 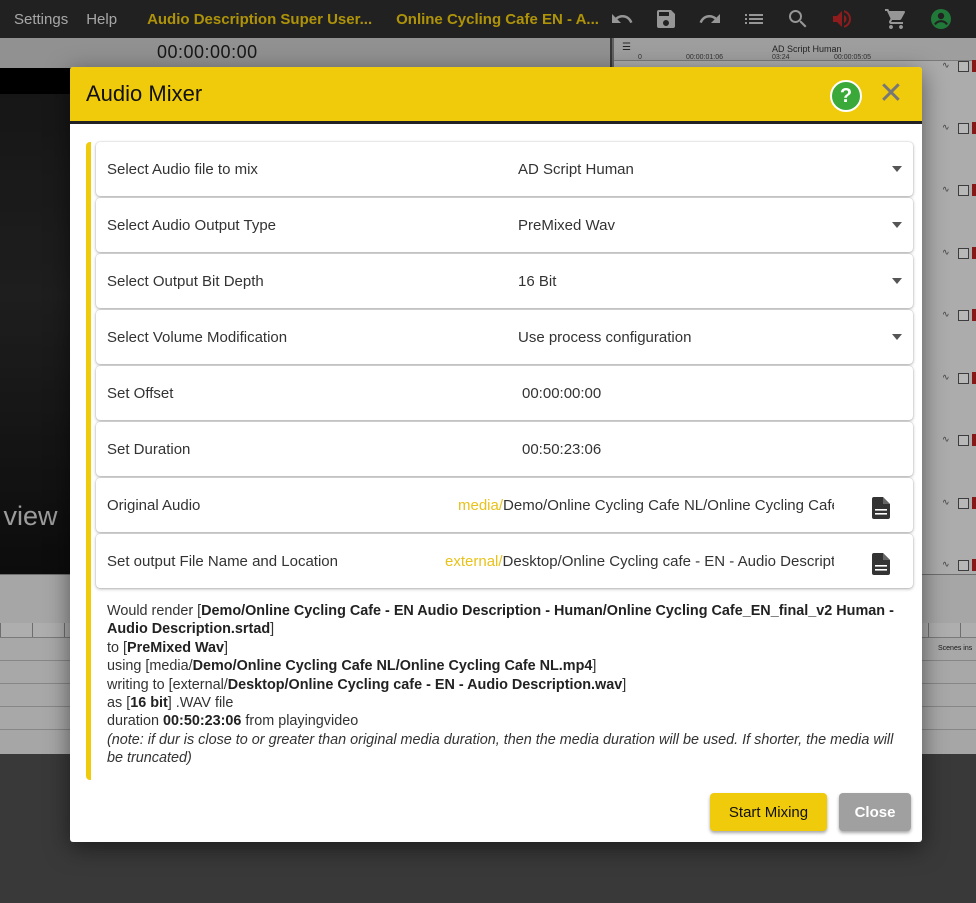 What do you see at coordinates (154, 611) in the screenshot?
I see `summary-text: Would render [` at bounding box center [154, 611].